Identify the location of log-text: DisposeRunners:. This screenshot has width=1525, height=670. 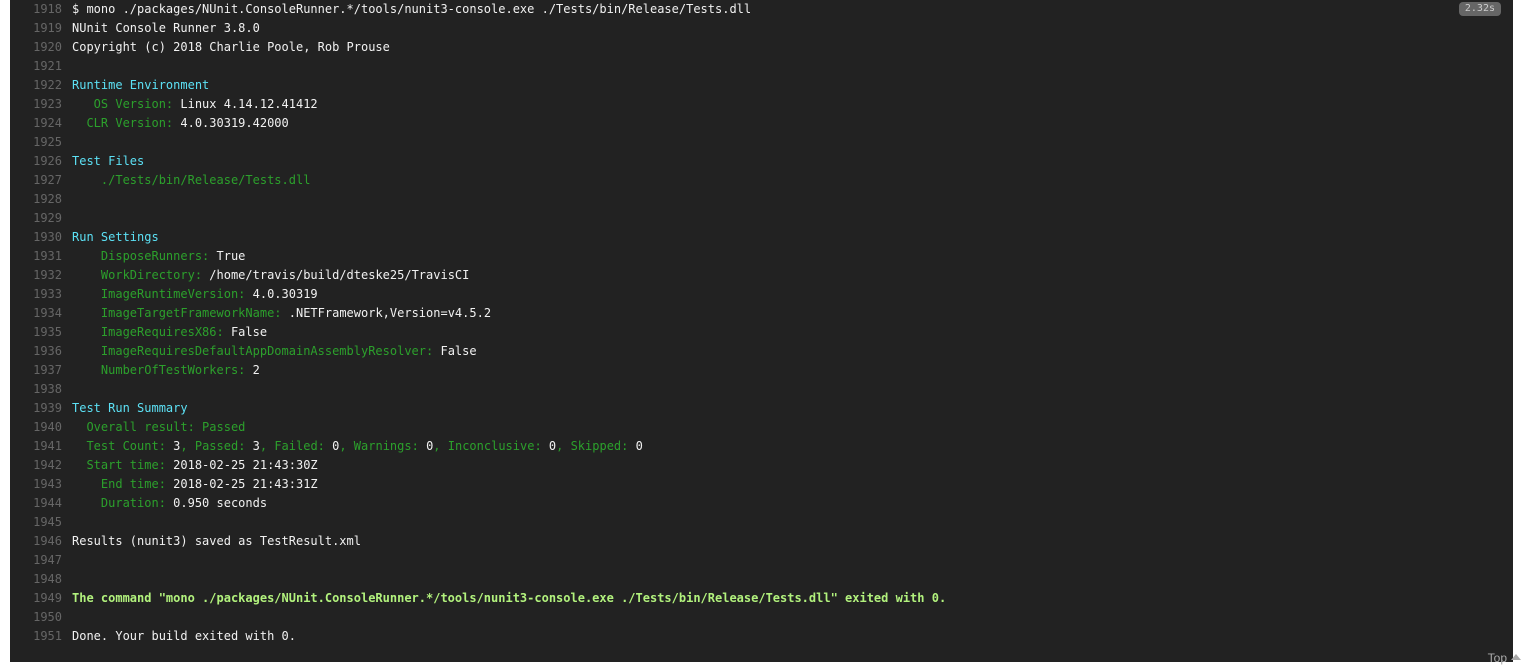
(144, 256).